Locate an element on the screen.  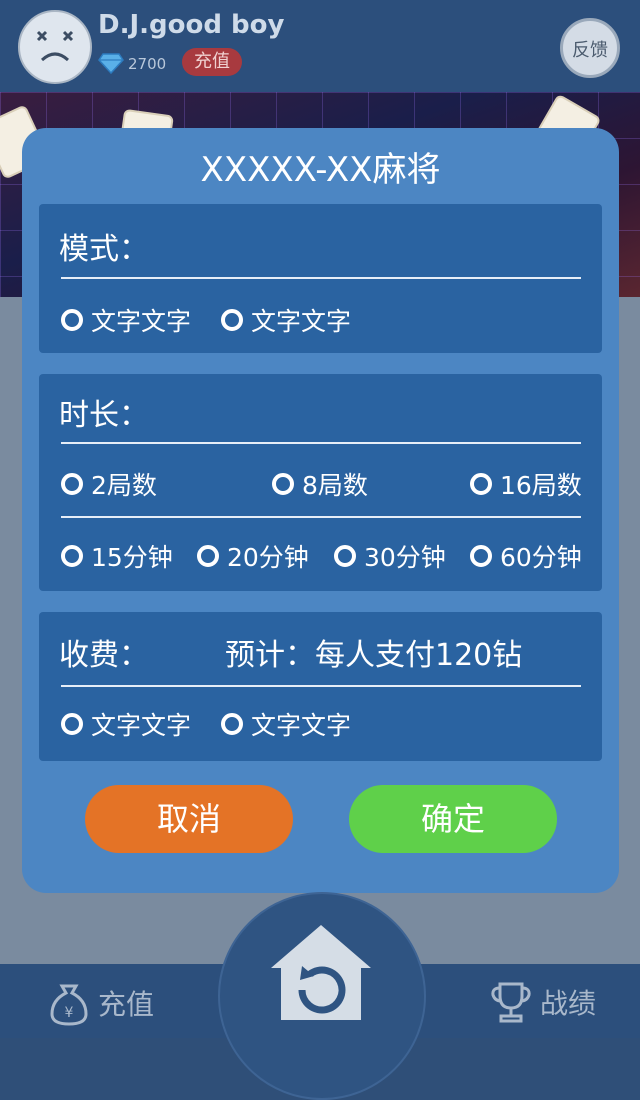
fee-option-2-label: 文字文字 is located at coordinates (301, 725).